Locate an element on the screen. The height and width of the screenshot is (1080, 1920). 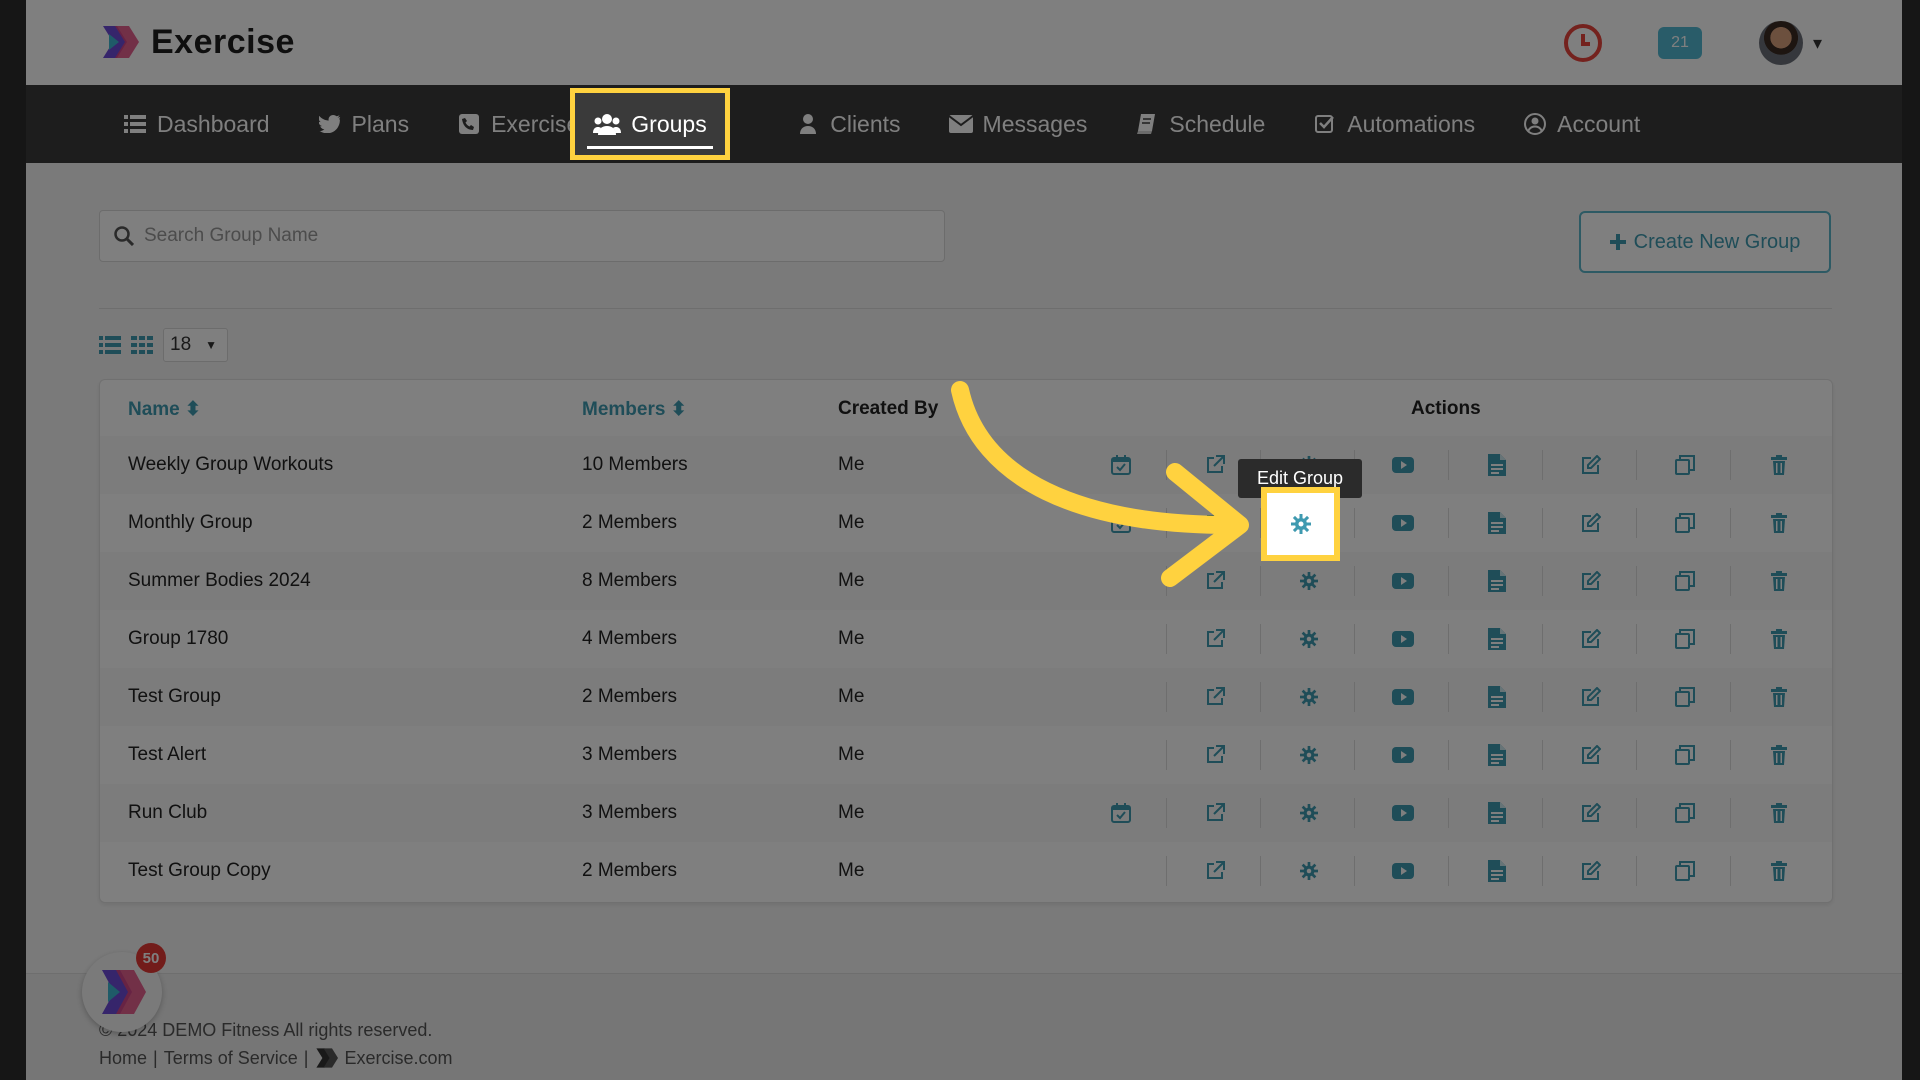
footer-terms-link: Terms of Service is located at coordinates (231, 1058).